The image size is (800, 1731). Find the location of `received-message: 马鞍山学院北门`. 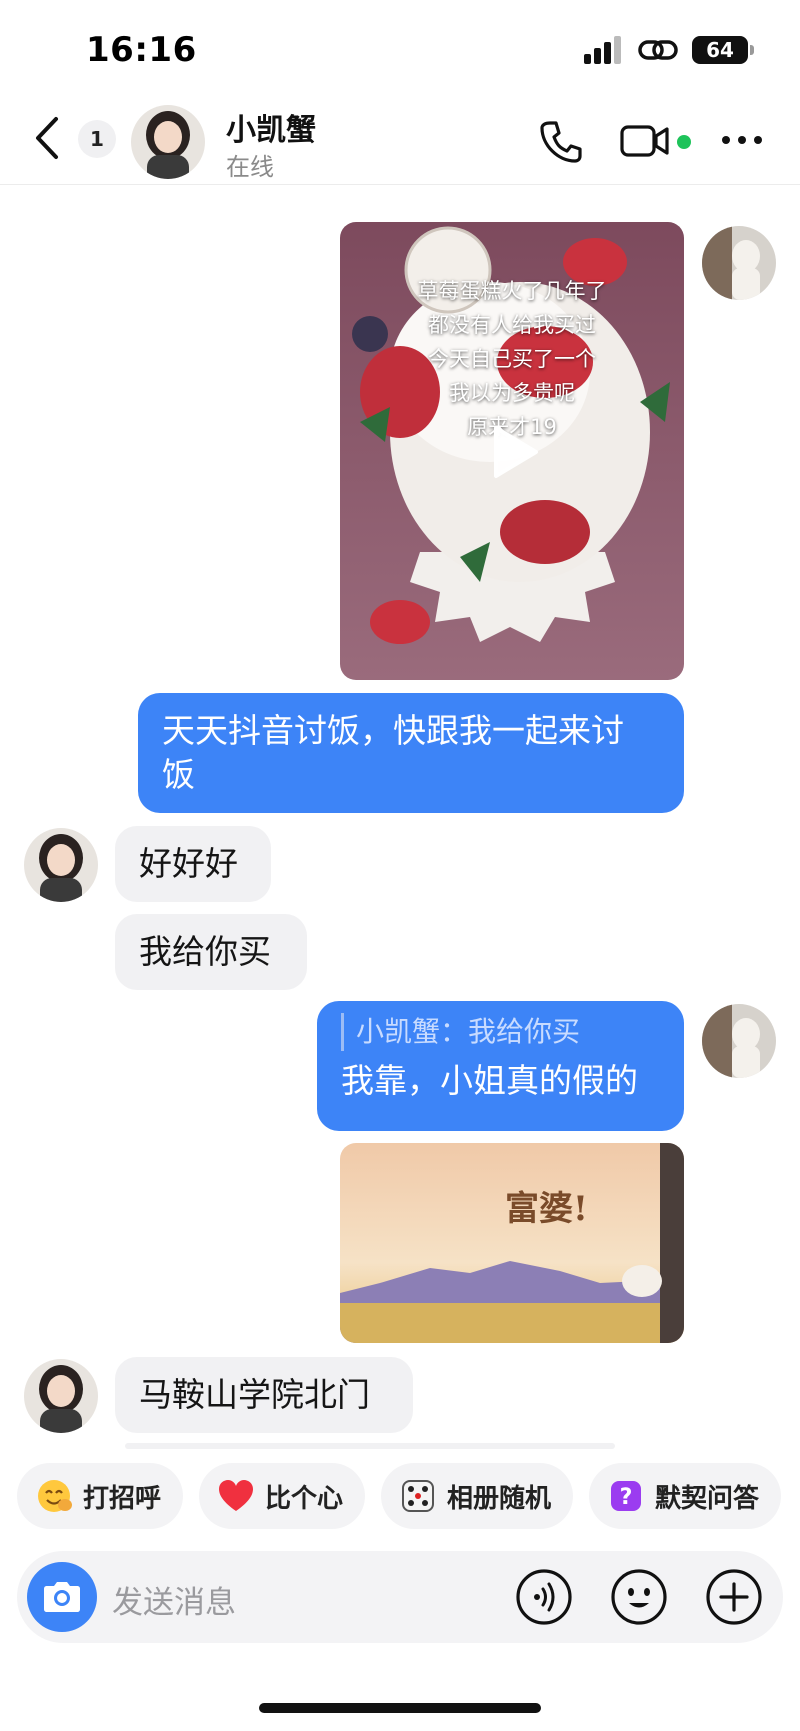

received-message: 马鞍山学院北门 is located at coordinates (264, 1395).